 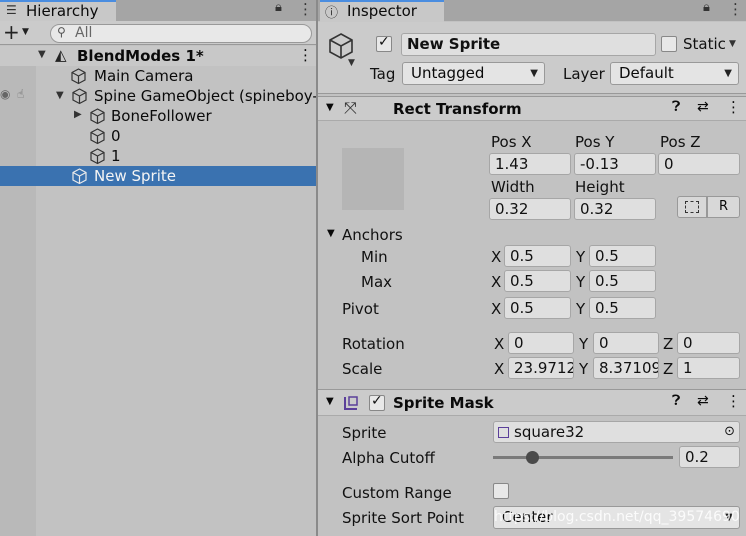 What do you see at coordinates (537, 308) in the screenshot?
I see `pivot-x-field: 0.5` at bounding box center [537, 308].